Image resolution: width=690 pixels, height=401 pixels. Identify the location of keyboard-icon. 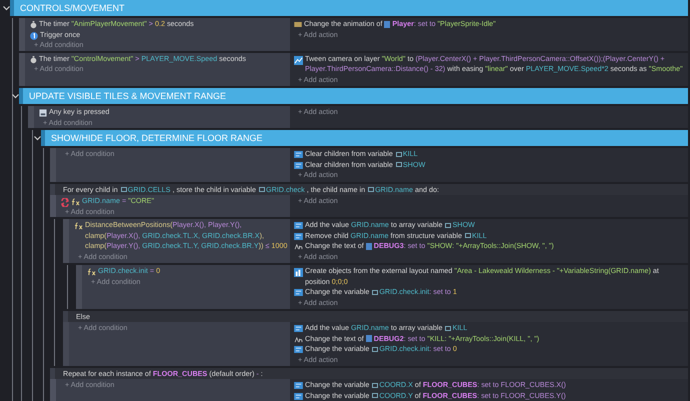
(43, 113).